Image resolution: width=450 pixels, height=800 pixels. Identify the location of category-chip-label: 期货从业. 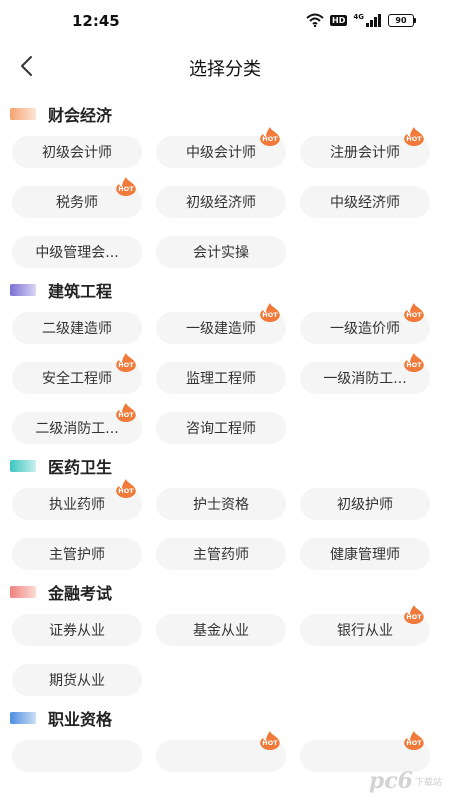
(77, 681).